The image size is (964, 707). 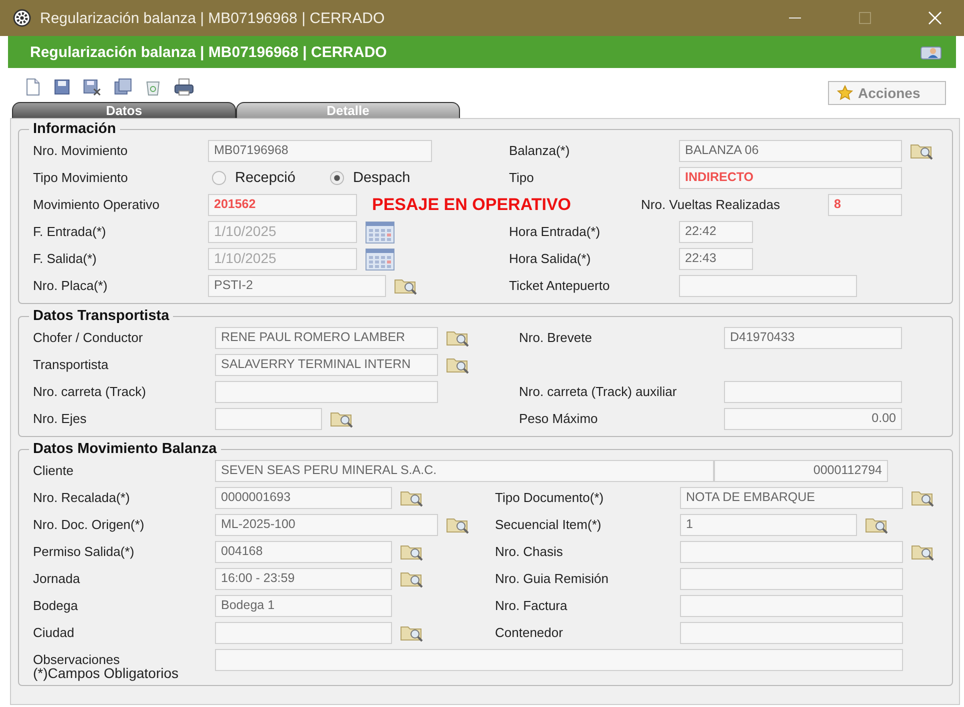 What do you see at coordinates (303, 551) in the screenshot?
I see `input-field: 004168` at bounding box center [303, 551].